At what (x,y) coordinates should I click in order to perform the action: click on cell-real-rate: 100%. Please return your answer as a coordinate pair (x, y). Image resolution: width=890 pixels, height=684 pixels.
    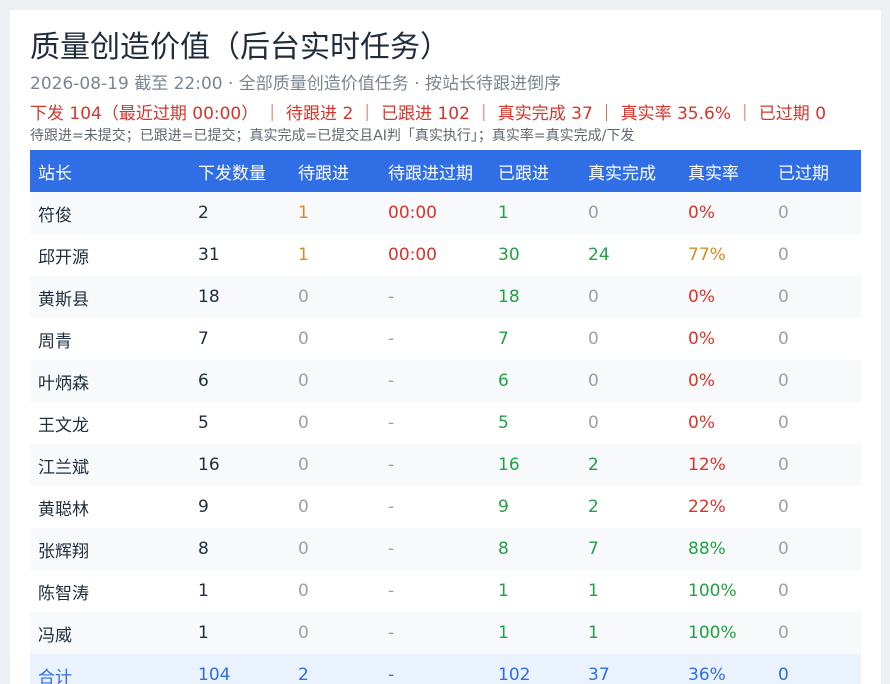
    Looking at the image, I should click on (712, 633).